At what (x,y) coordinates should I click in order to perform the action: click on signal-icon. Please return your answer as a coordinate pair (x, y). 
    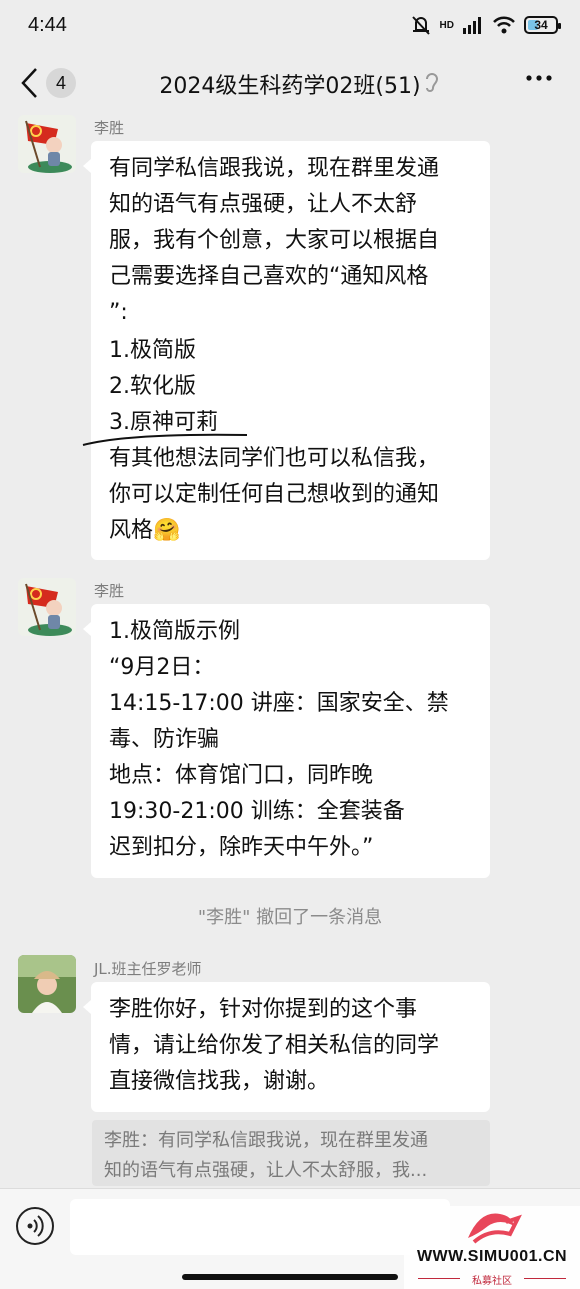
    Looking at the image, I should click on (472, 25).